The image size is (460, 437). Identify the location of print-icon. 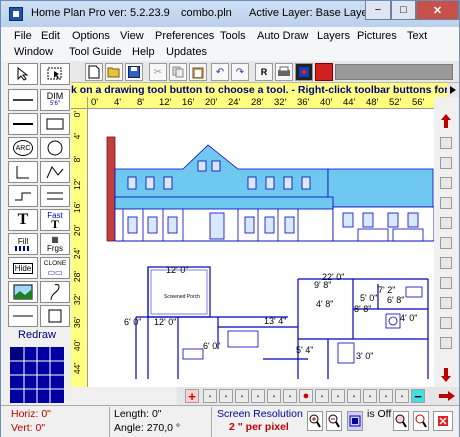
(284, 72).